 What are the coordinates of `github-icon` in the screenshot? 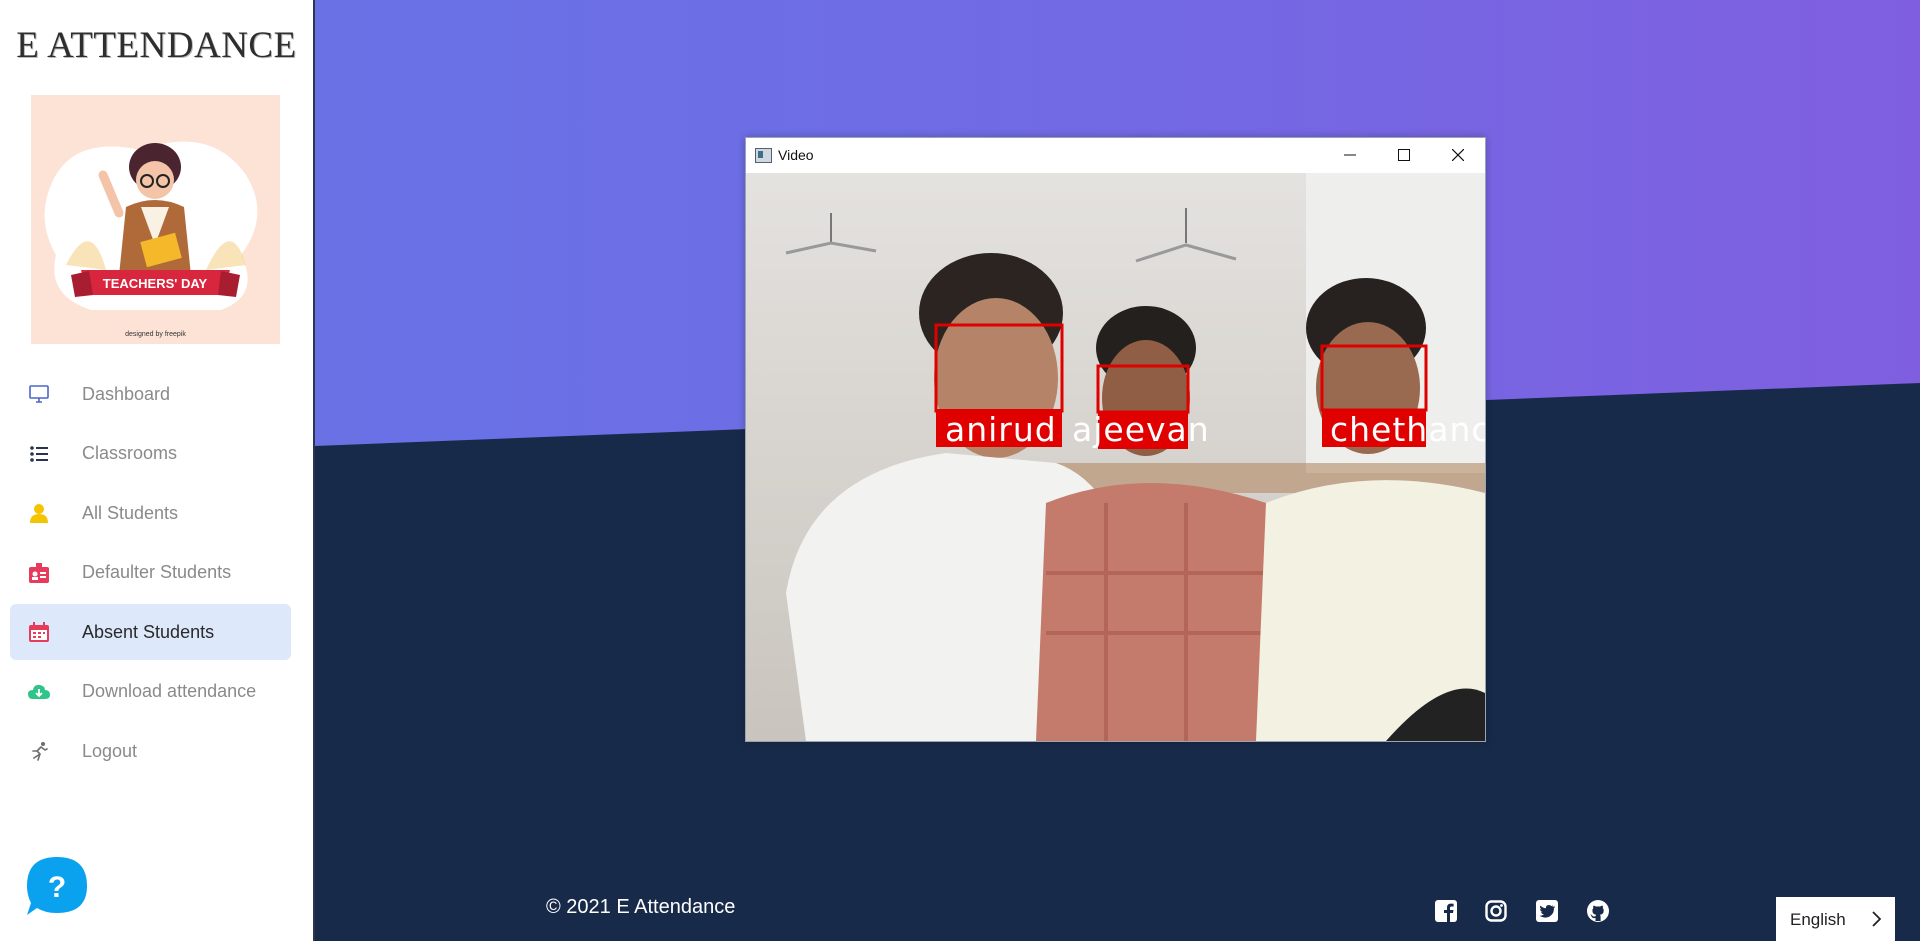 It's located at (1598, 911).